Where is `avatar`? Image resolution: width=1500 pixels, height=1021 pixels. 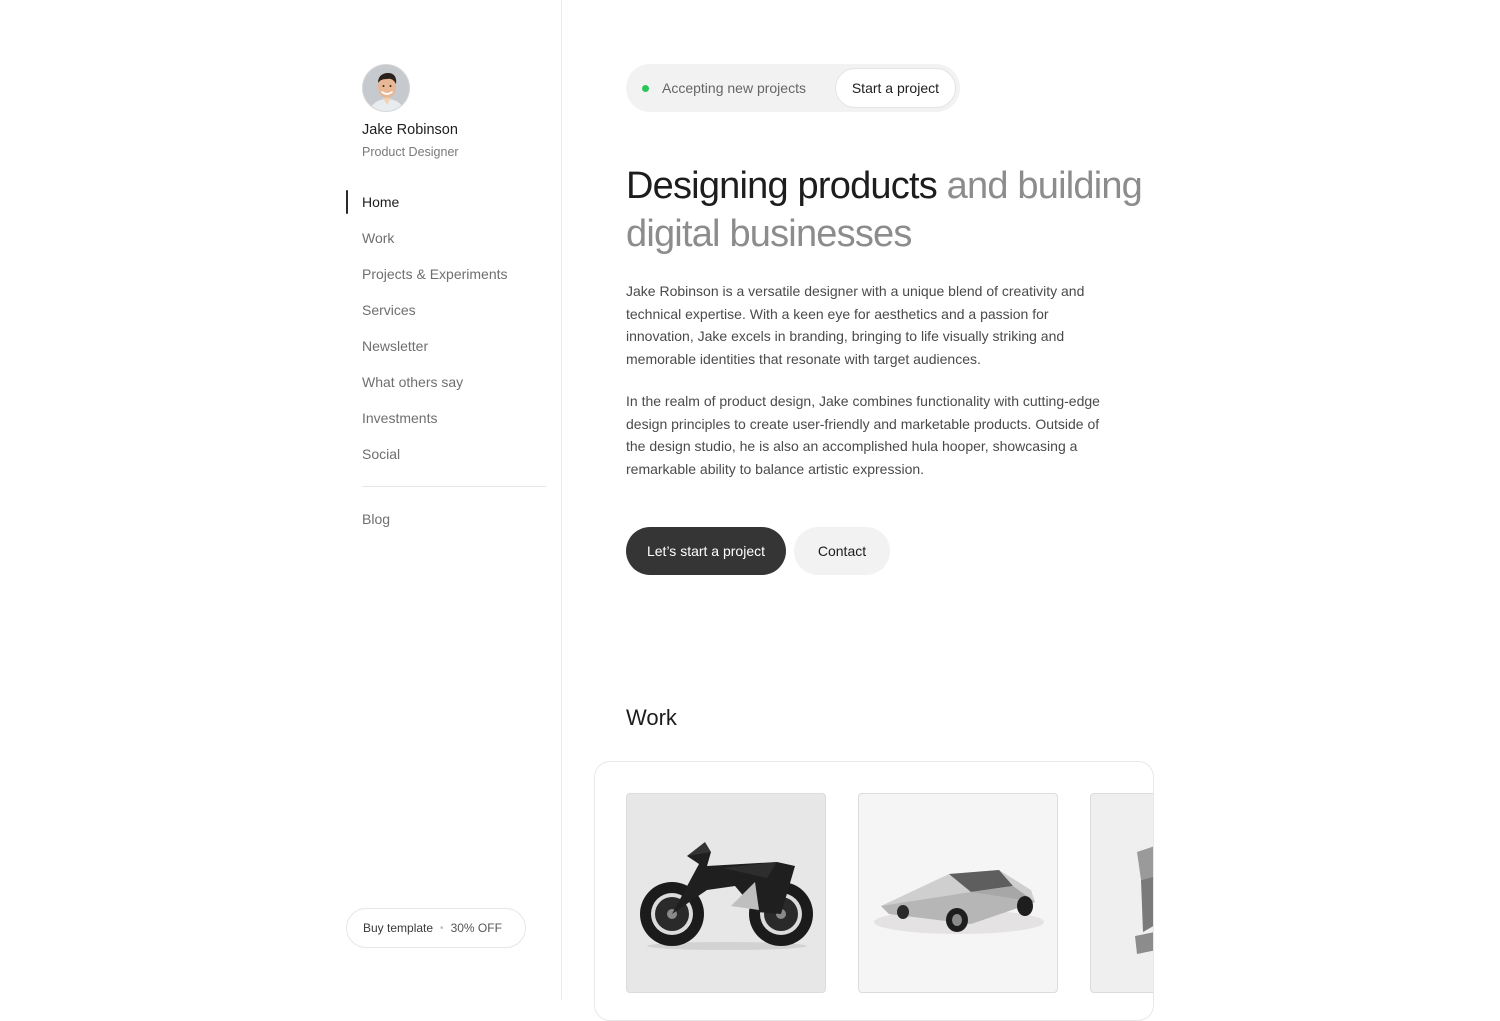 avatar is located at coordinates (386, 88).